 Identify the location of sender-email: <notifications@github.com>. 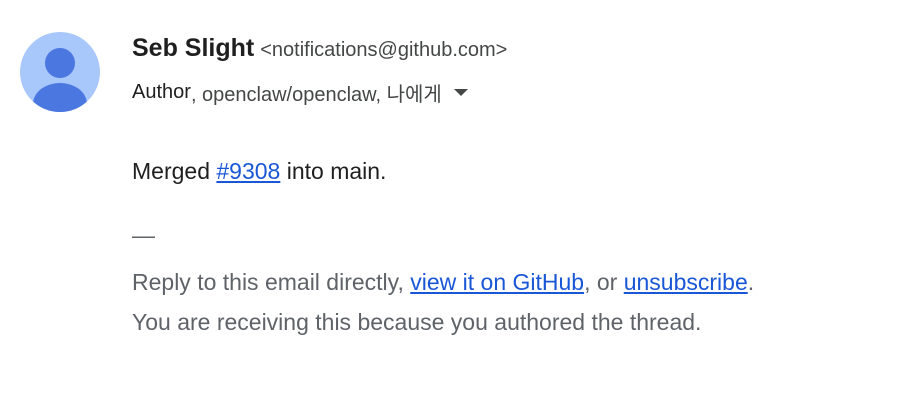
(384, 50).